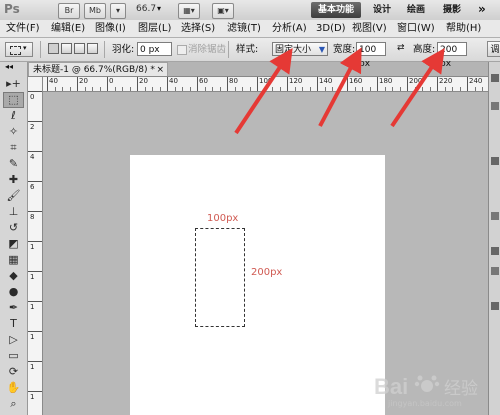  I want to click on svg-text: Bai, so click(391, 386).